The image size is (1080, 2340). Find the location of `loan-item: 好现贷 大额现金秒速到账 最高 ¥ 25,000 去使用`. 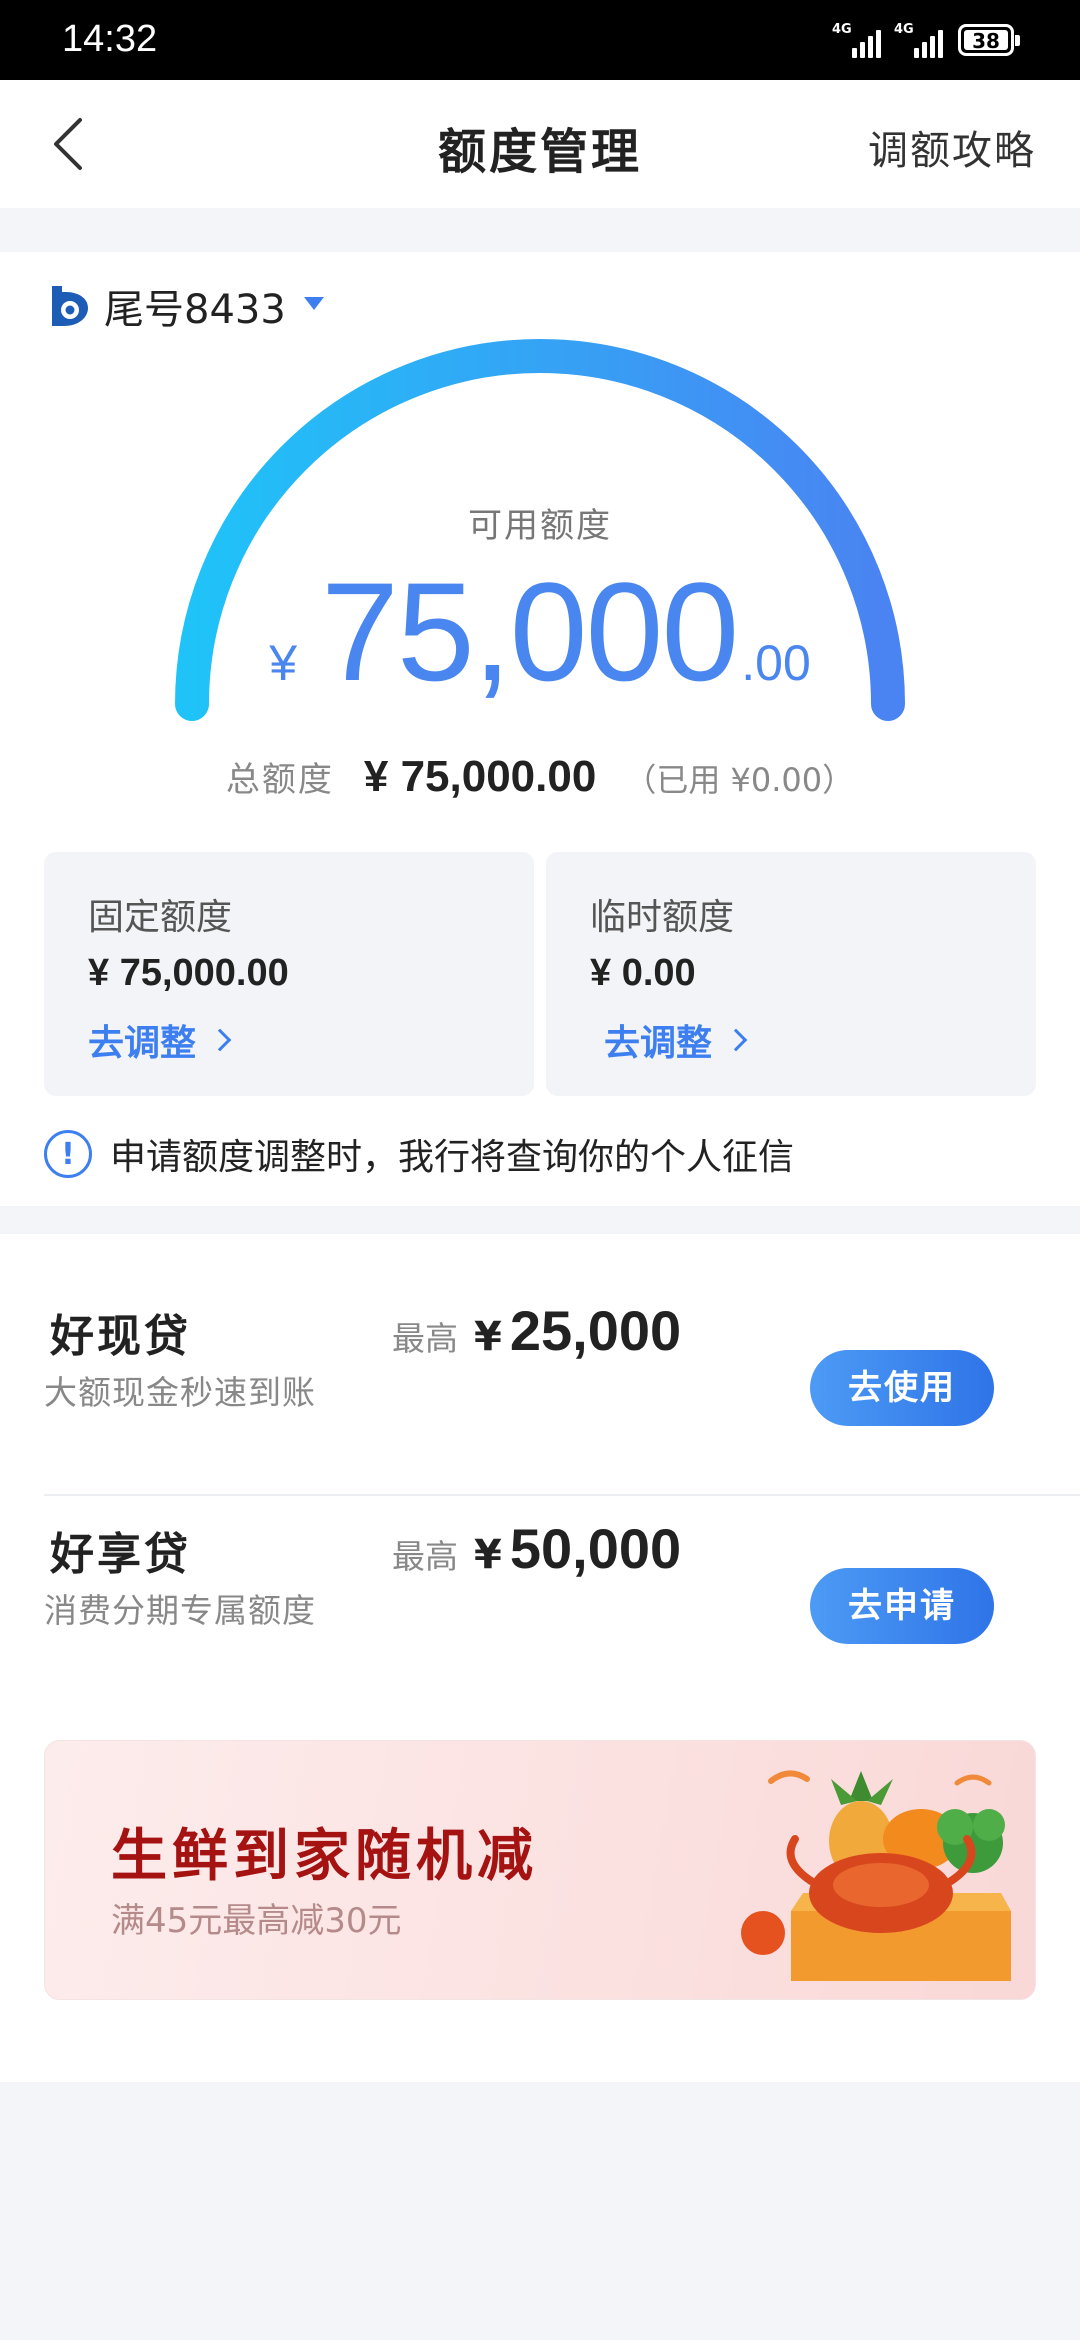

loan-item: 好现贷 大额现金秒速到账 最高 ¥ 25,000 去使用 is located at coordinates (540, 1365).